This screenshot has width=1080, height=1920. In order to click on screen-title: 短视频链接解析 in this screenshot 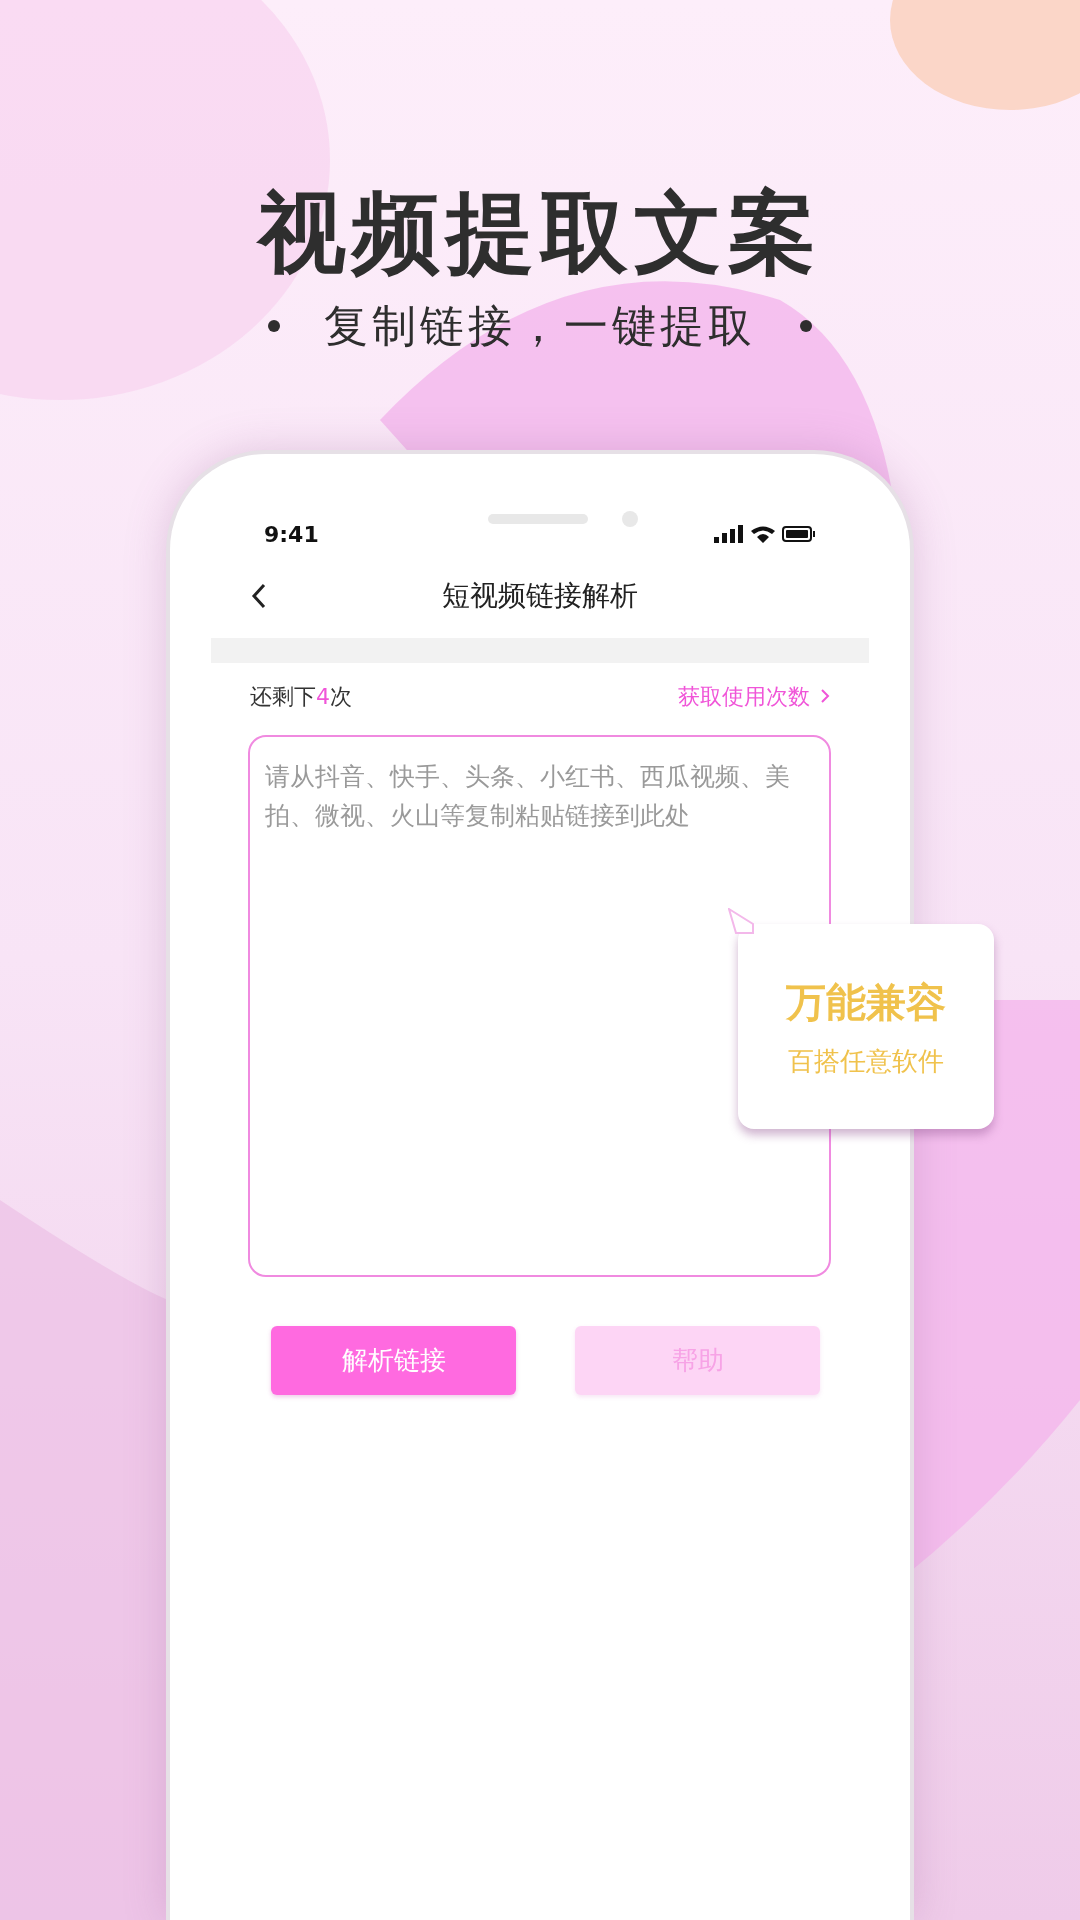, I will do `click(540, 596)`.